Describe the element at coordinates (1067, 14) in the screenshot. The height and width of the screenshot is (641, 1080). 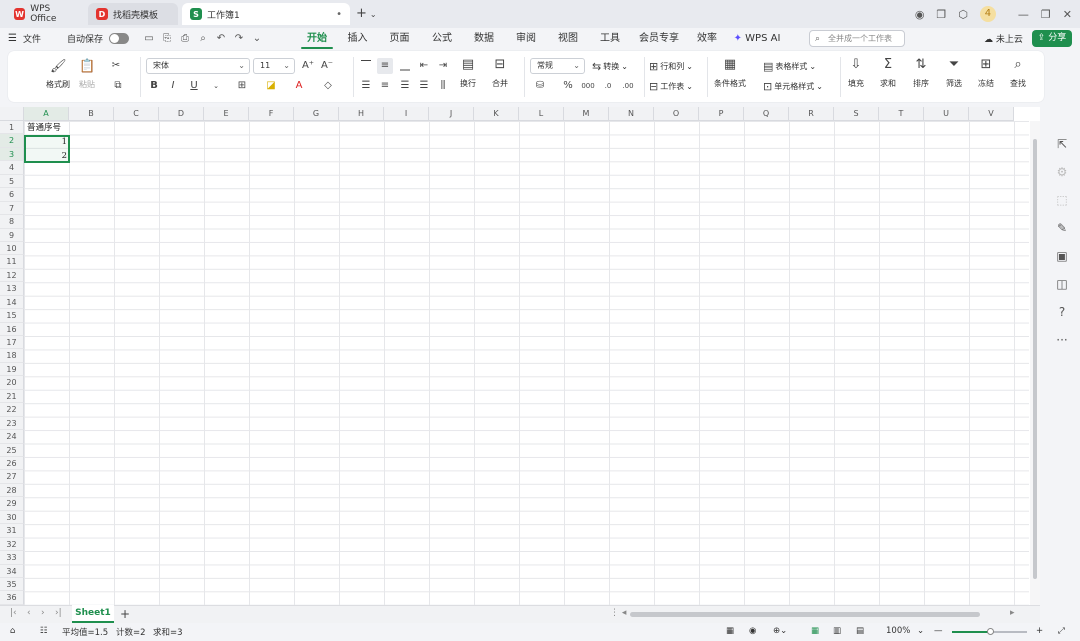
I see `close-window-icon: ✕` at that location.